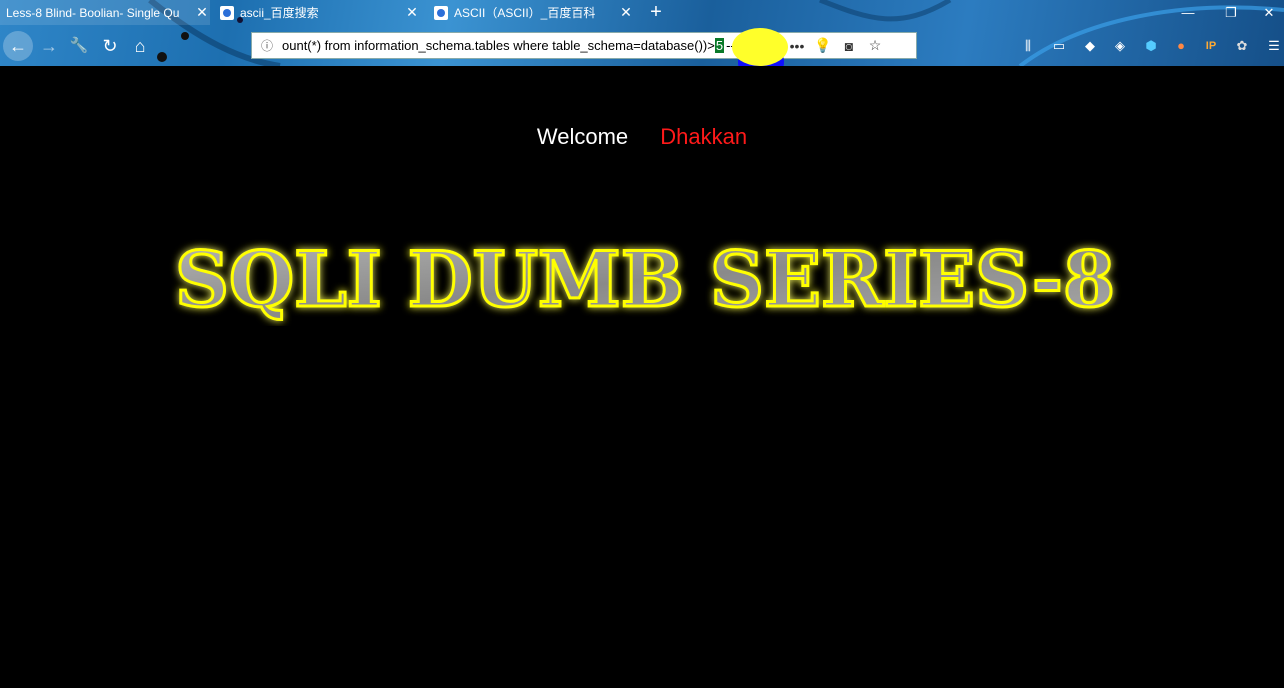  Describe the element at coordinates (760, 47) in the screenshot. I see `cursor-highlight` at that location.